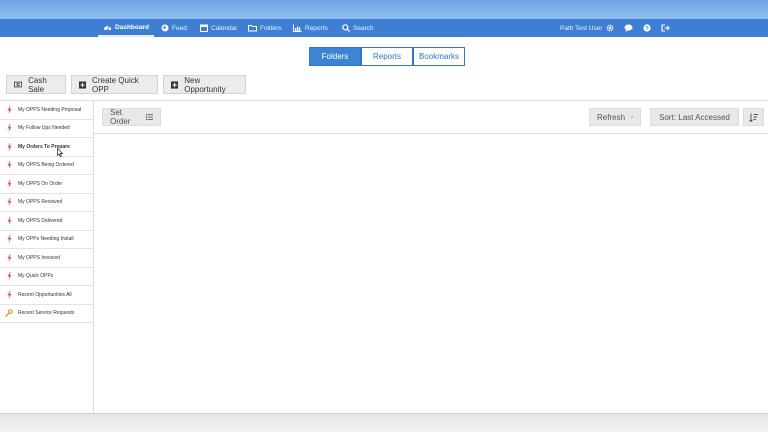 This screenshot has height=432, width=768. I want to click on help-icon: ?, so click(647, 28).